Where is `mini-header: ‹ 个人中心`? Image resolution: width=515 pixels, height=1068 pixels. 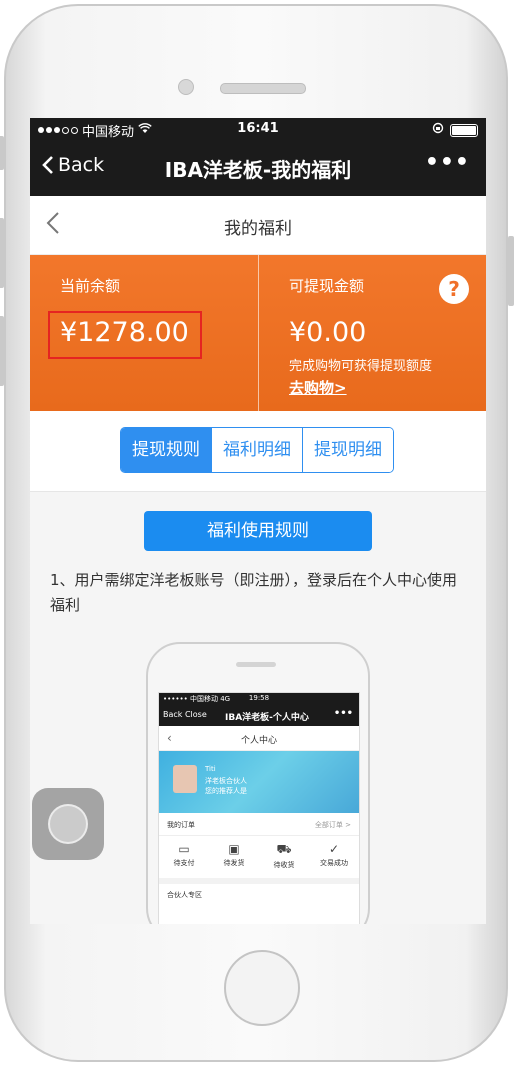
mini-header: ‹ 个人中心 is located at coordinates (259, 738).